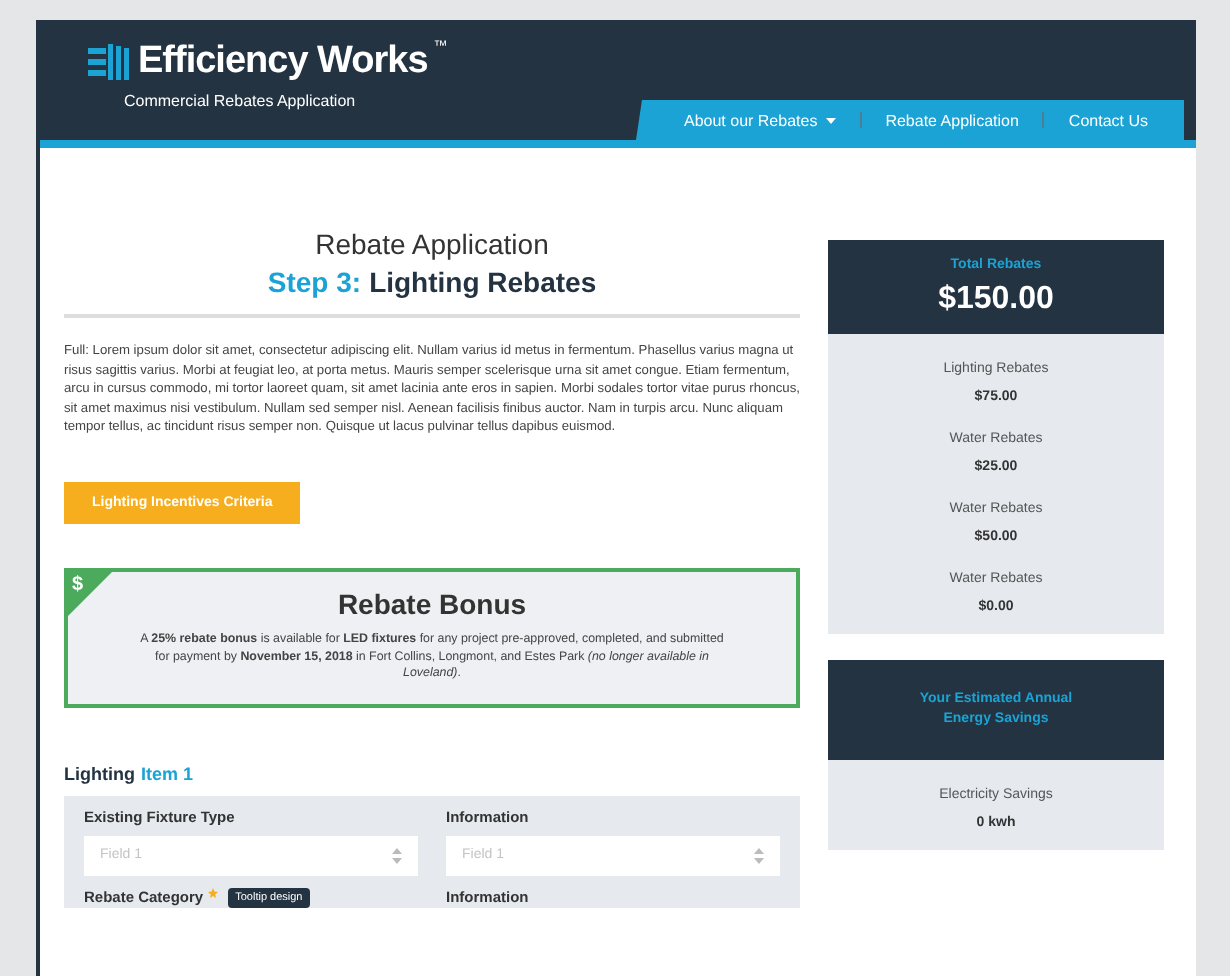 This screenshot has height=976, width=1230. I want to click on bonus-title: Rebate Bonus, so click(432, 603).